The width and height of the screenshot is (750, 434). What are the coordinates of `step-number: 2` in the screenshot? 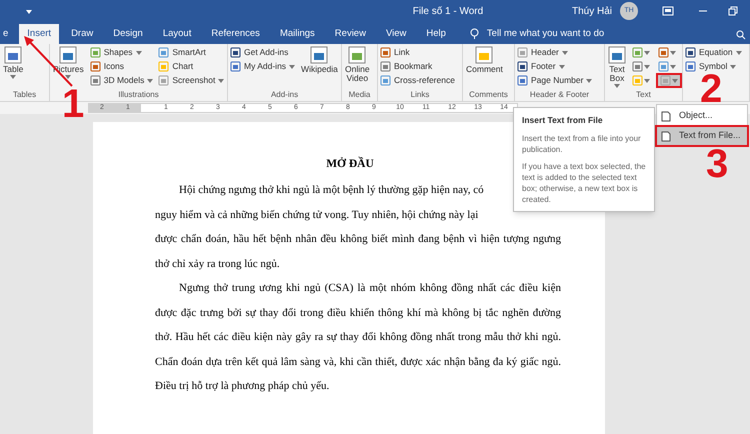 It's located at (711, 89).